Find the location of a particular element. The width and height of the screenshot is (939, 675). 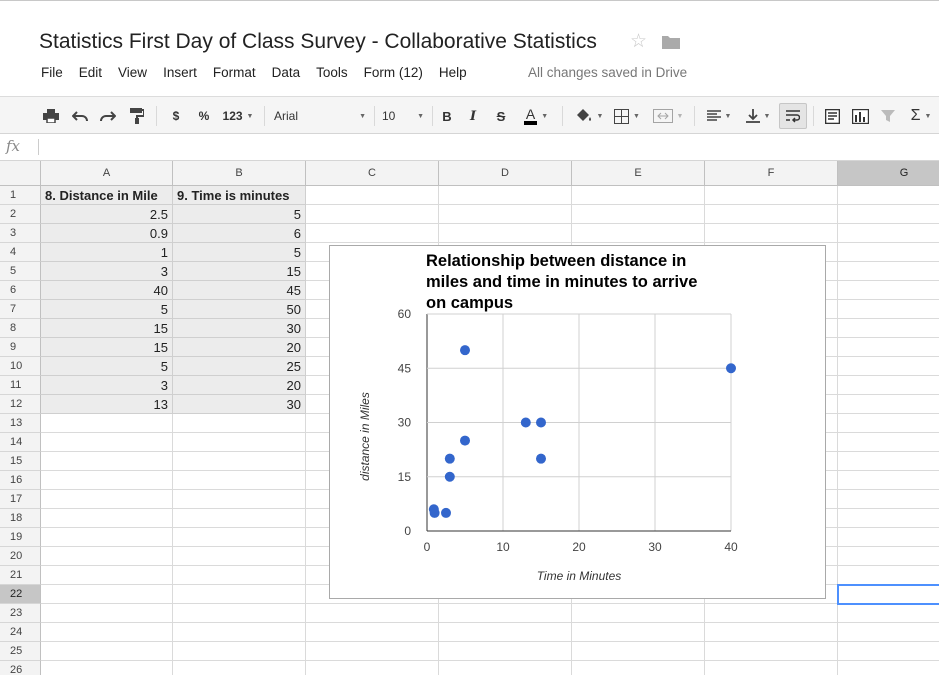

menu-data: Data is located at coordinates (286, 74).